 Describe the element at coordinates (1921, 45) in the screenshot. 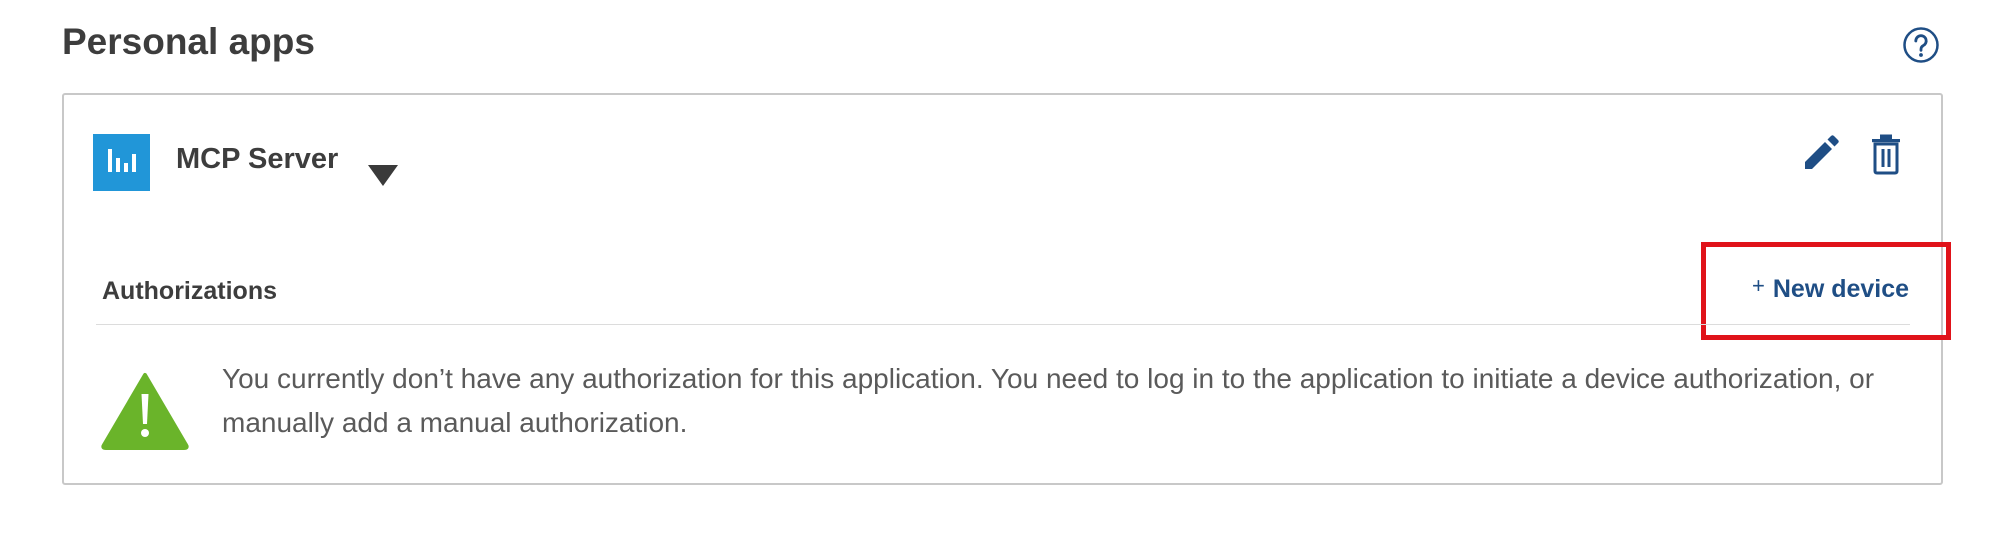

I see `question-circle-icon` at that location.